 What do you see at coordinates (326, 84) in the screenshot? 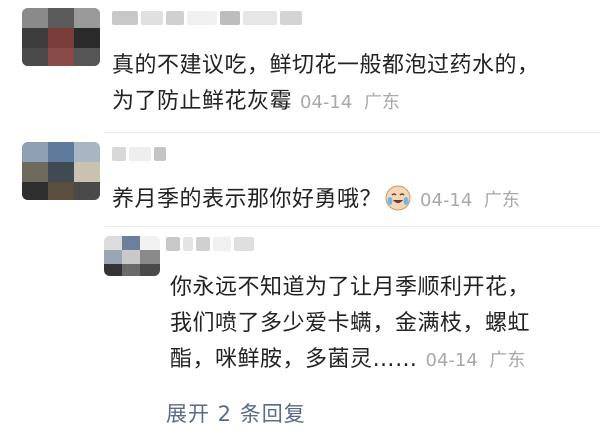
I see `comment-body: 真的不建议吃，鲜切花一般都泡过药水的， 为了防止鲜花灰霉 04-14 广东` at bounding box center [326, 84].